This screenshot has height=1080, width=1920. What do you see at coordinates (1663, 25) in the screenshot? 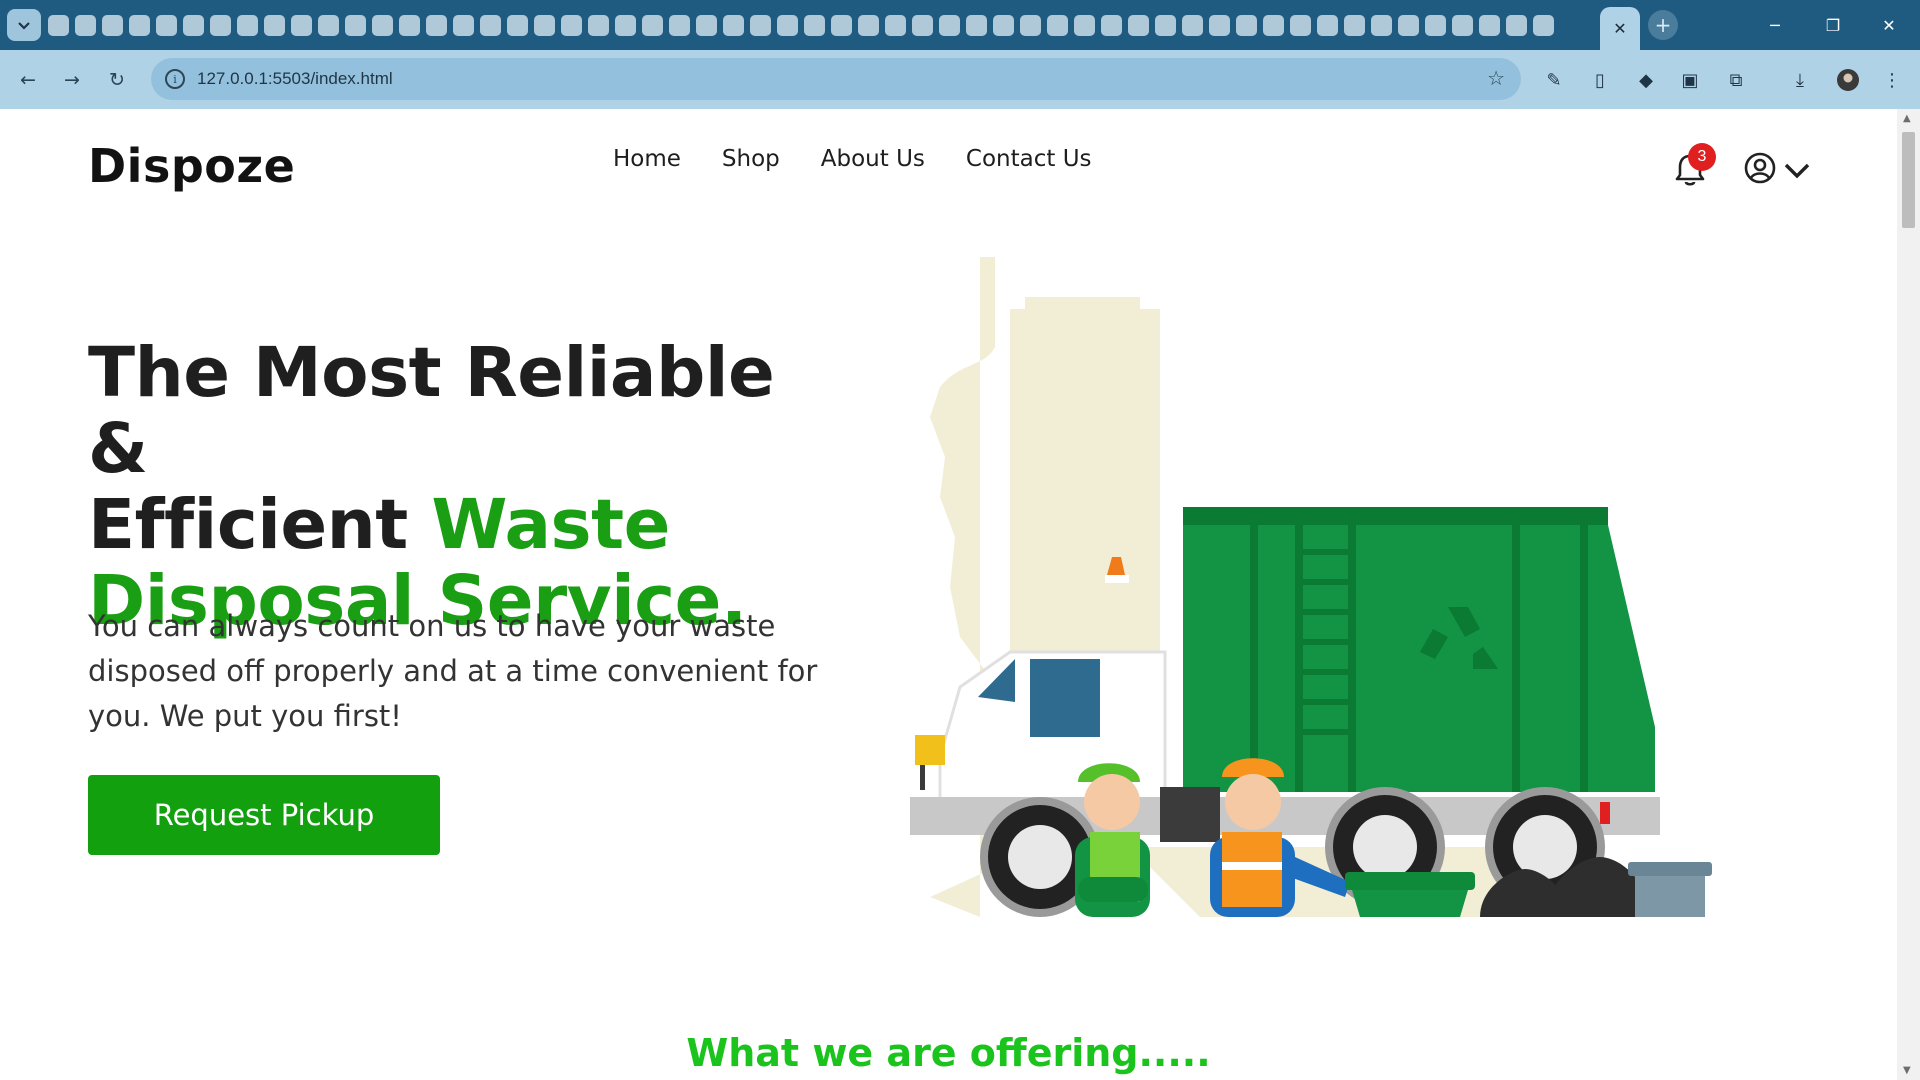
I see `new-tab-button: +` at bounding box center [1663, 25].